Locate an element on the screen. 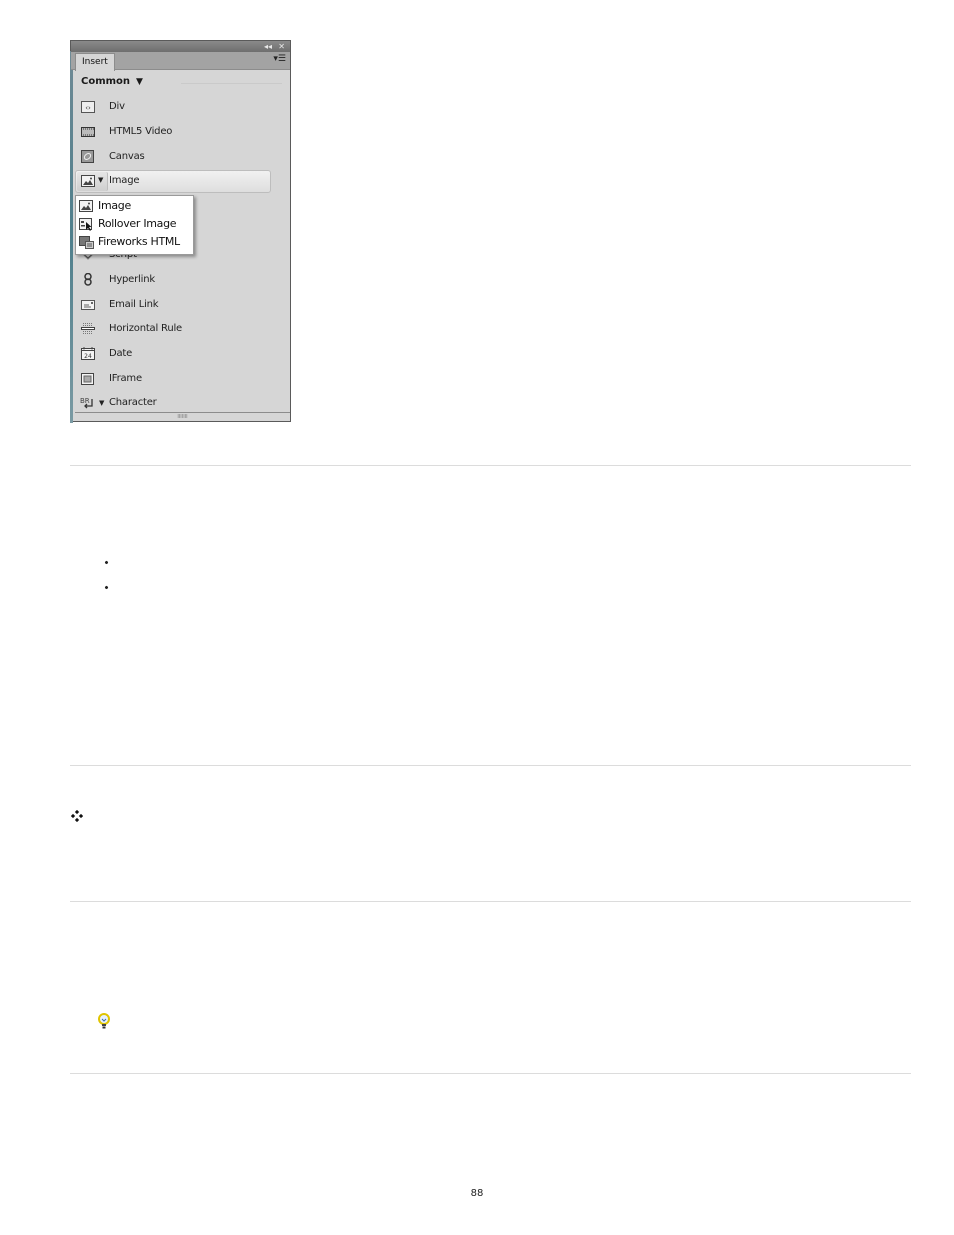 The height and width of the screenshot is (1235, 954). close-icon: ✕ is located at coordinates (281, 46).